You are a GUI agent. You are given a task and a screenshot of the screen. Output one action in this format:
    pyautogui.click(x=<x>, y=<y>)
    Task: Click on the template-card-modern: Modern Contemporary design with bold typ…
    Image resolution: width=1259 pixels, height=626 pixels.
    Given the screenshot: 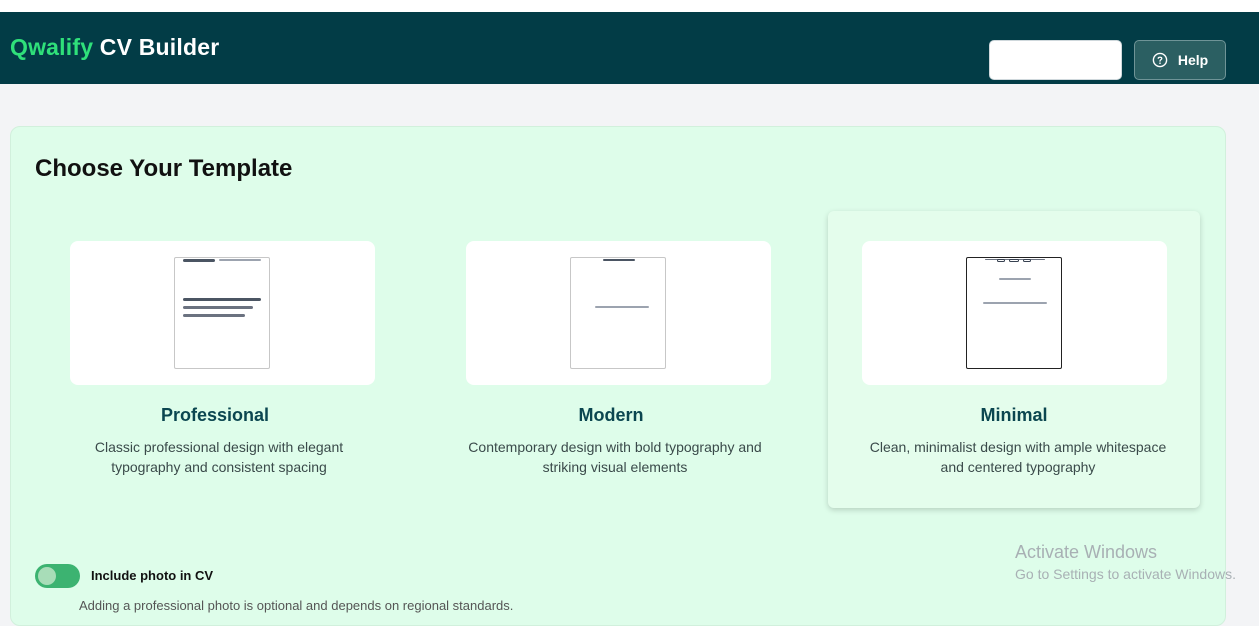 What is the action you would take?
    pyautogui.click(x=611, y=359)
    